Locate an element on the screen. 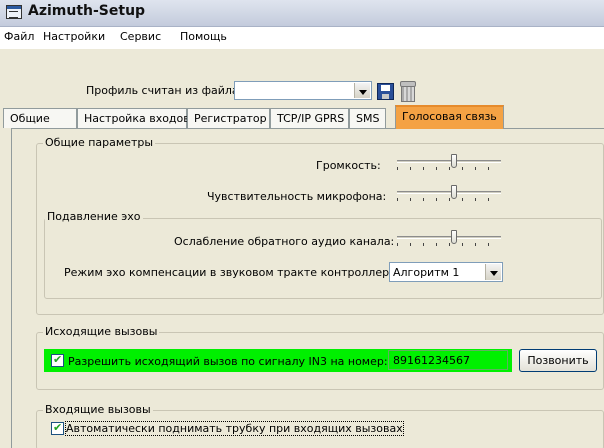 This screenshot has width=604, height=448. save-icon is located at coordinates (385, 91).